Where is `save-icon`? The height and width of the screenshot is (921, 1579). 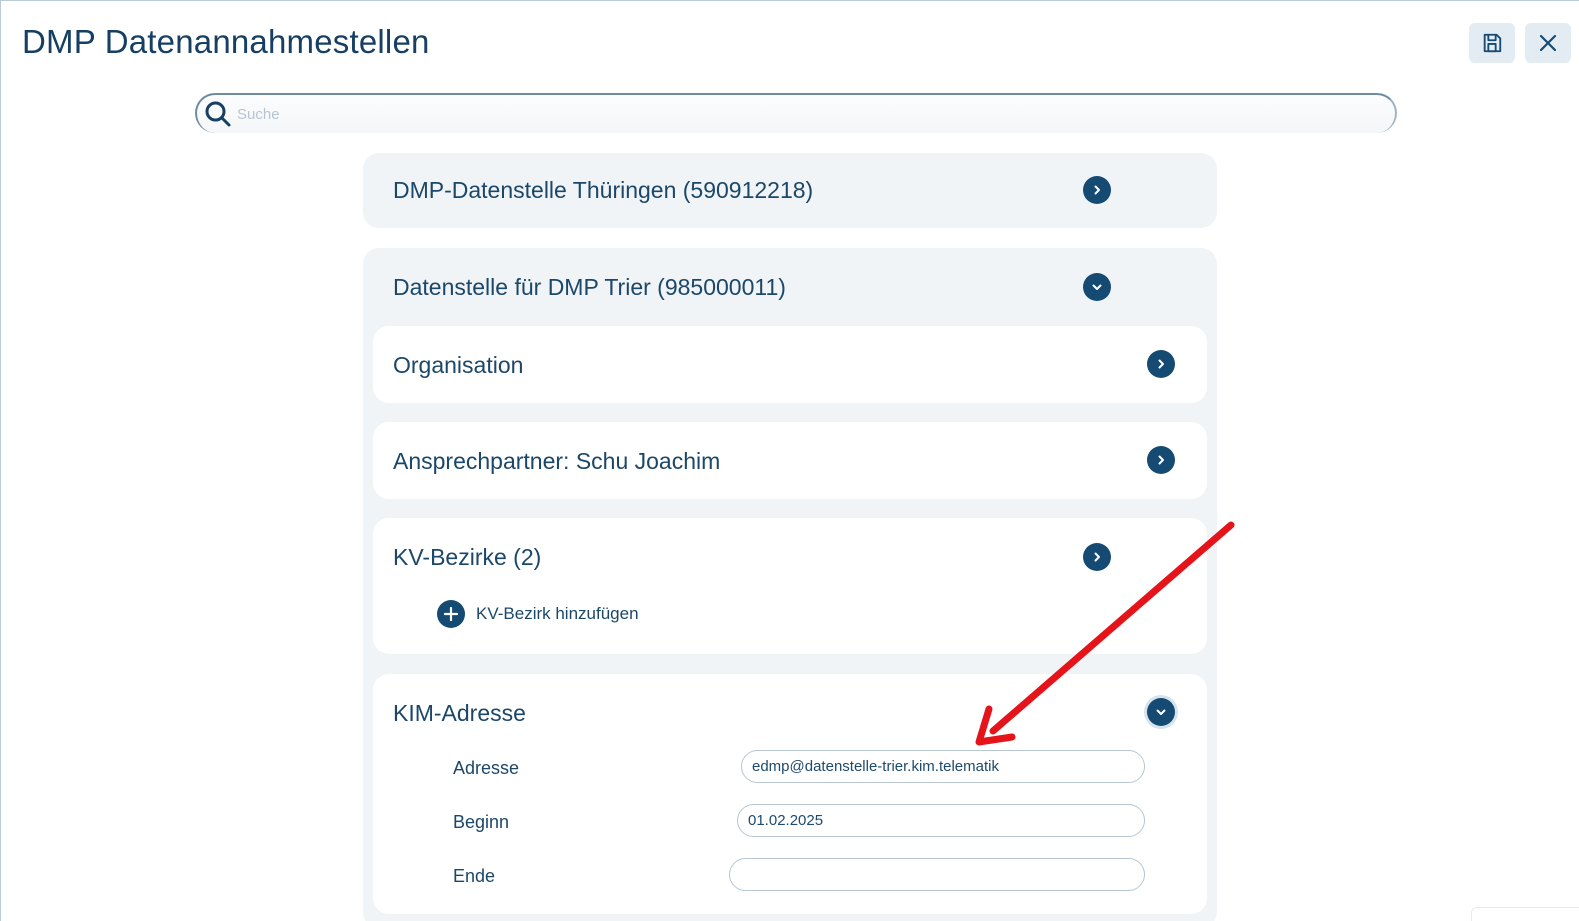
save-icon is located at coordinates (1492, 43).